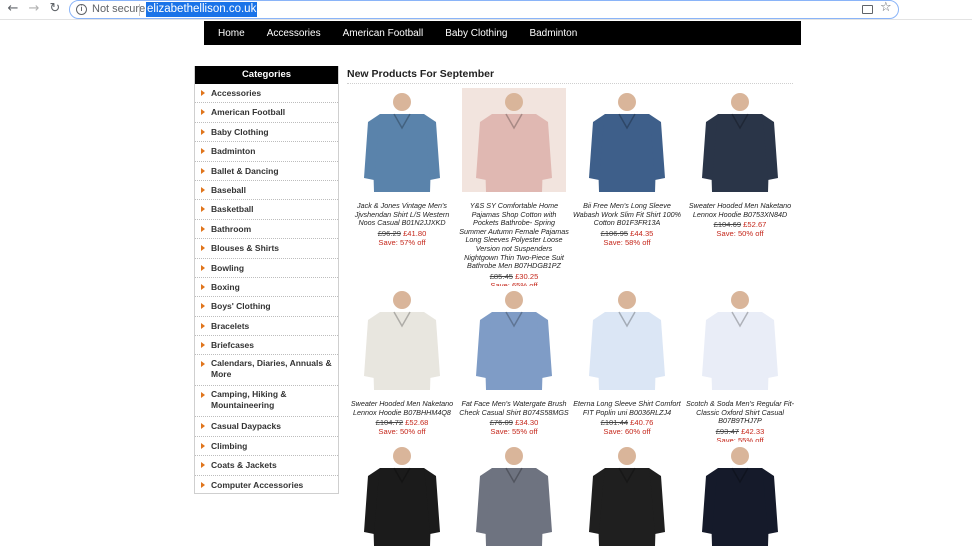  I want to click on sidebar-item-label: Badminton, so click(233, 151).